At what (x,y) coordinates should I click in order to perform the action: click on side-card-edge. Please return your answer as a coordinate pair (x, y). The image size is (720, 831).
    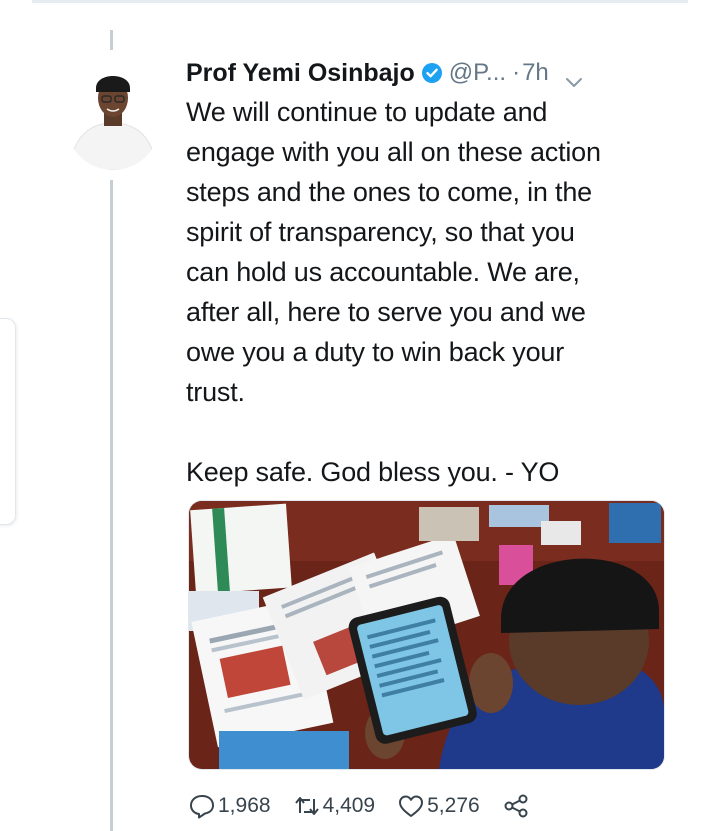
    Looking at the image, I should click on (8, 421).